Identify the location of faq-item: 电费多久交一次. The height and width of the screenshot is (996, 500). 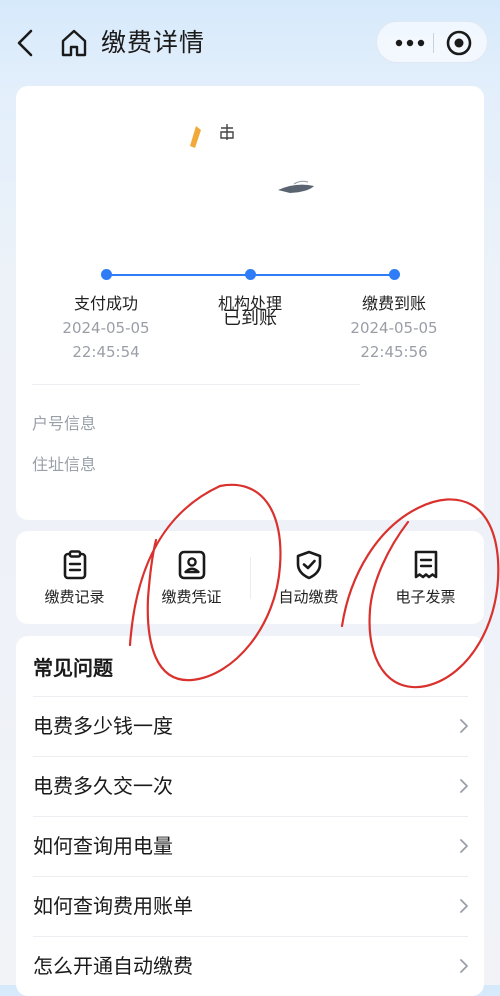
(250, 786).